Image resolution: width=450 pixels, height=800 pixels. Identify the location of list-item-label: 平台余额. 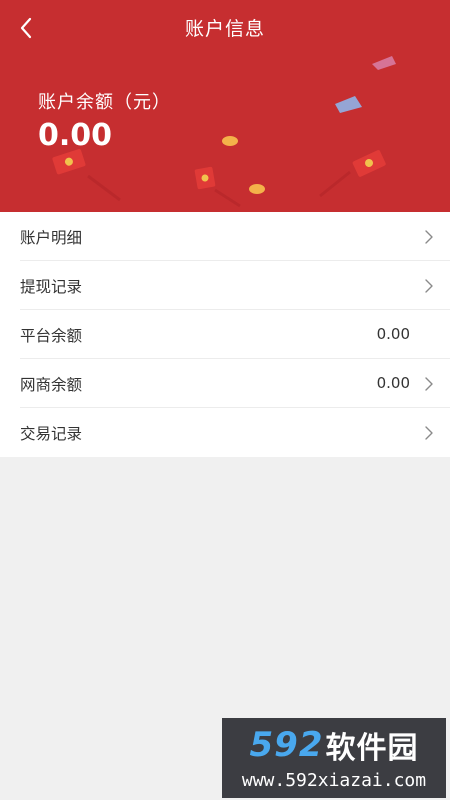
(51, 336).